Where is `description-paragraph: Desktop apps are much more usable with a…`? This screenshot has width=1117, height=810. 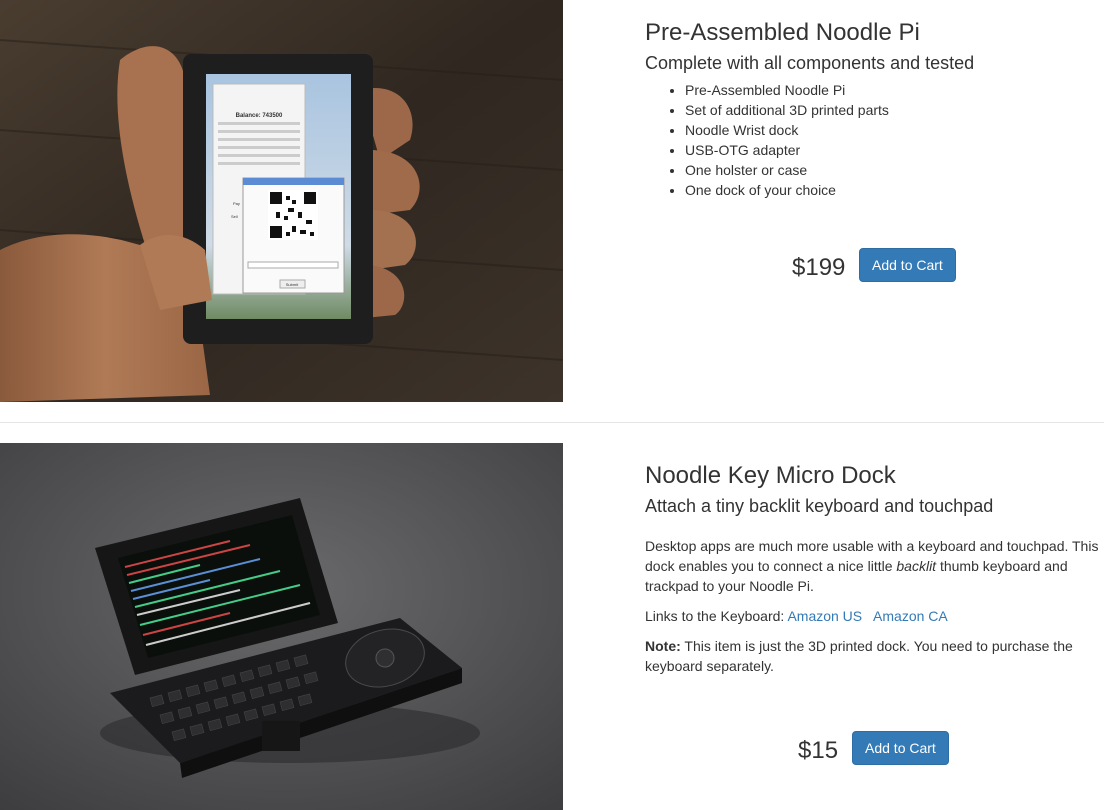 description-paragraph: Desktop apps are much more usable with a… is located at coordinates (874, 566).